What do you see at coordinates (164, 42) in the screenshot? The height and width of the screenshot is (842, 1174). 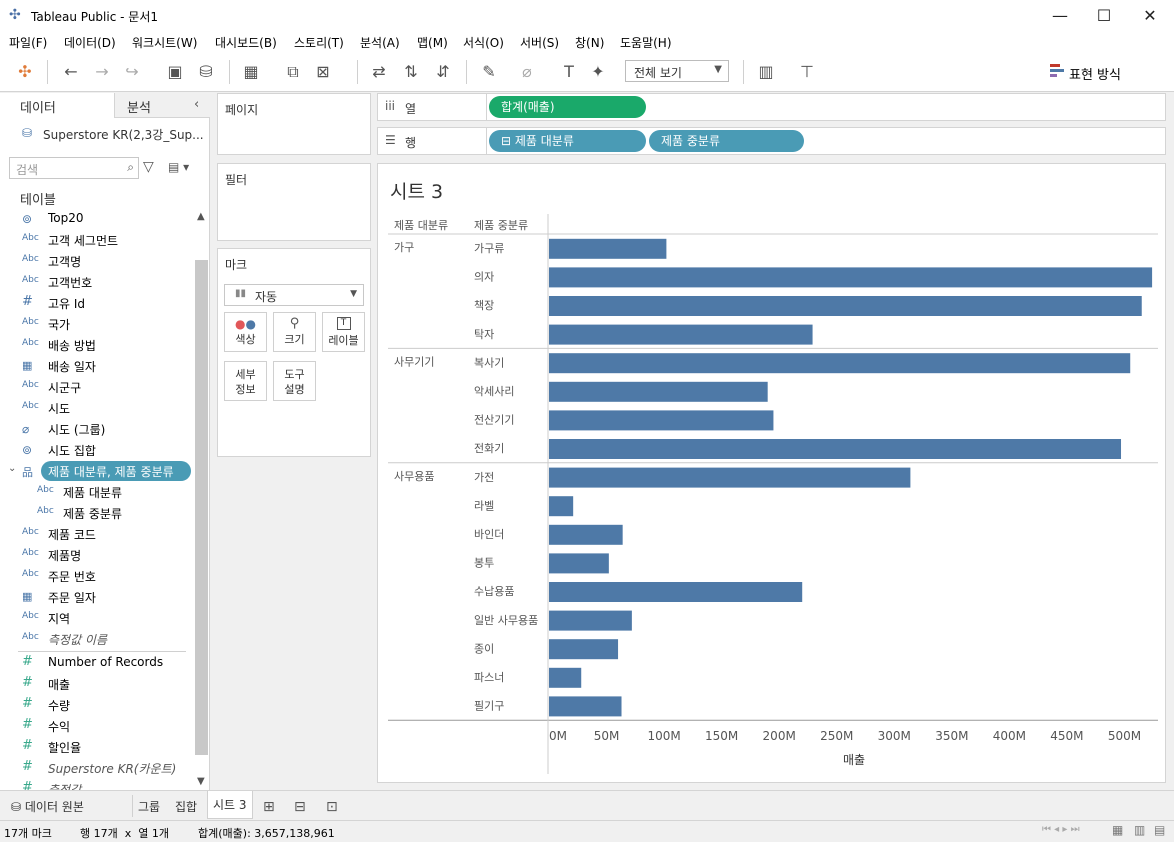 I see `menu-worksheet: 워크시트(W)` at bounding box center [164, 42].